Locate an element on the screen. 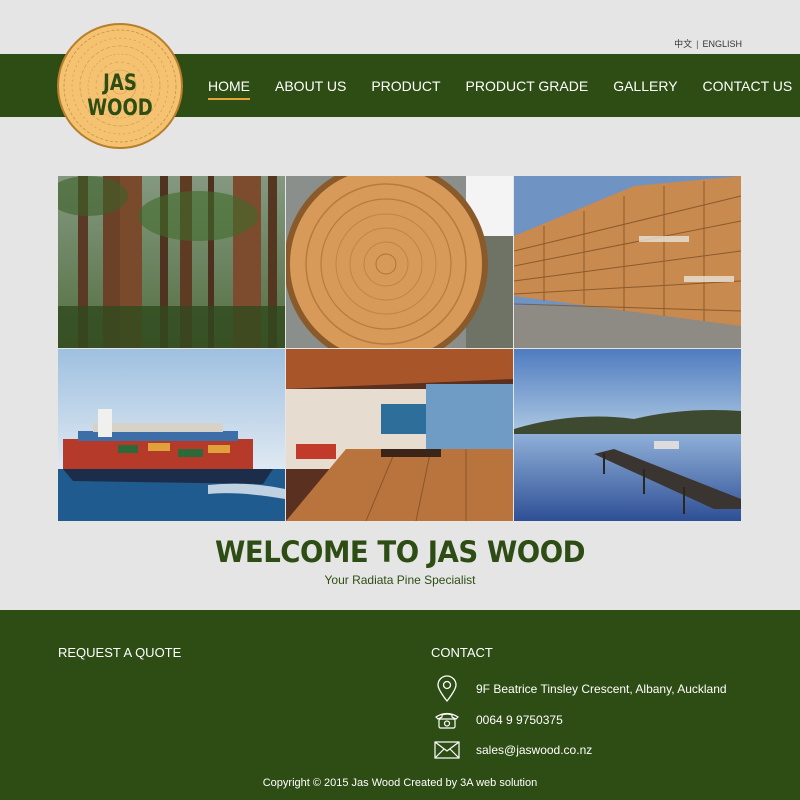 The width and height of the screenshot is (800, 800). nav-product: PRODUCT is located at coordinates (405, 86).